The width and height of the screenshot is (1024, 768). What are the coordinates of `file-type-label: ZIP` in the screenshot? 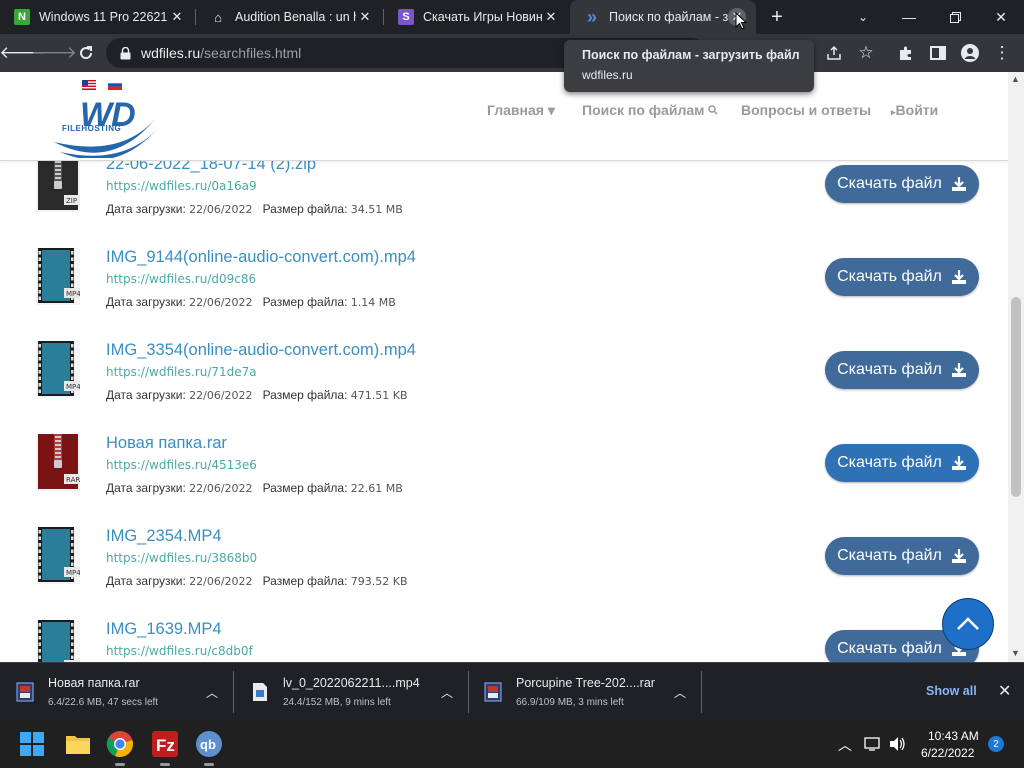 It's located at (71, 201).